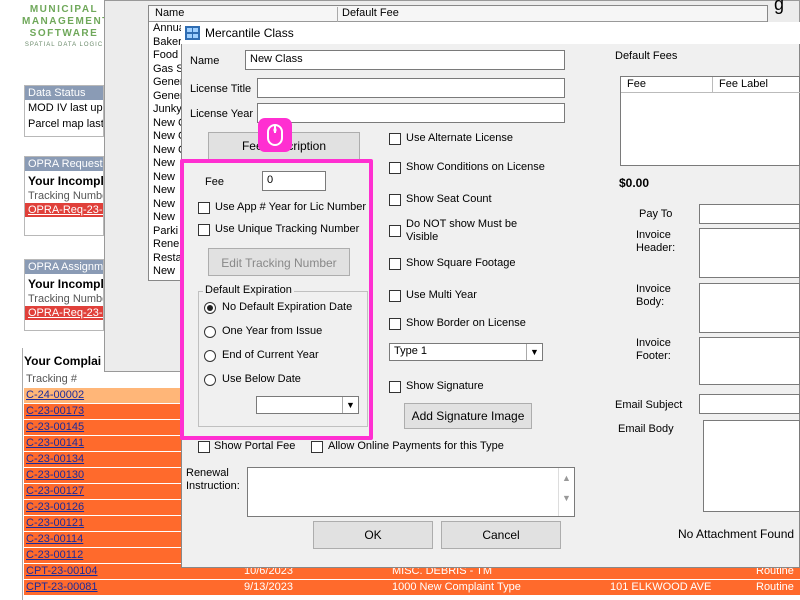 The image size is (800, 600). Describe the element at coordinates (255, 446) in the screenshot. I see `show-portal-fee-label: Show Portal Fee` at that location.